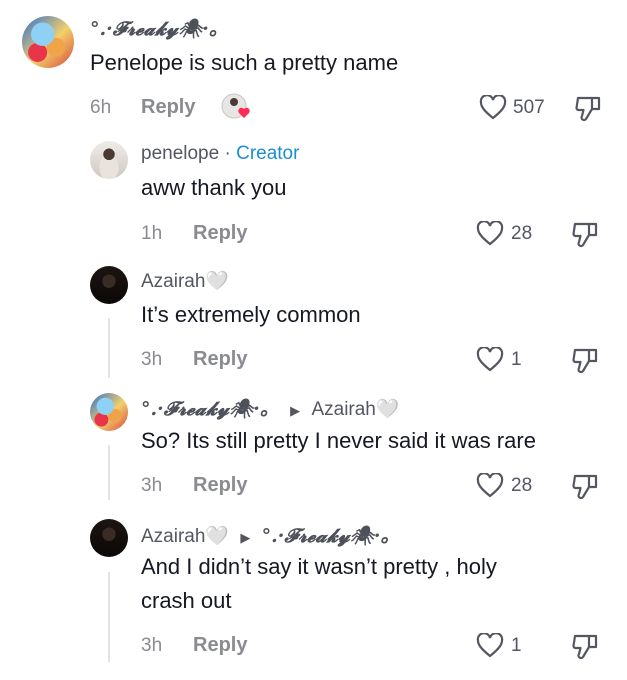  I want to click on reply-to-user: Azairah🤍, so click(355, 409).